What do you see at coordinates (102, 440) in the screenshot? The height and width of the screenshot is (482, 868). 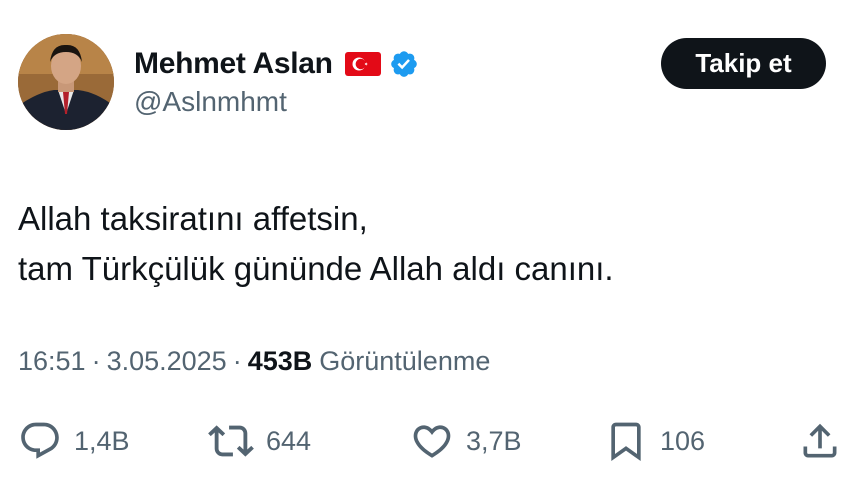 I see `reply-count: 1,4B` at bounding box center [102, 440].